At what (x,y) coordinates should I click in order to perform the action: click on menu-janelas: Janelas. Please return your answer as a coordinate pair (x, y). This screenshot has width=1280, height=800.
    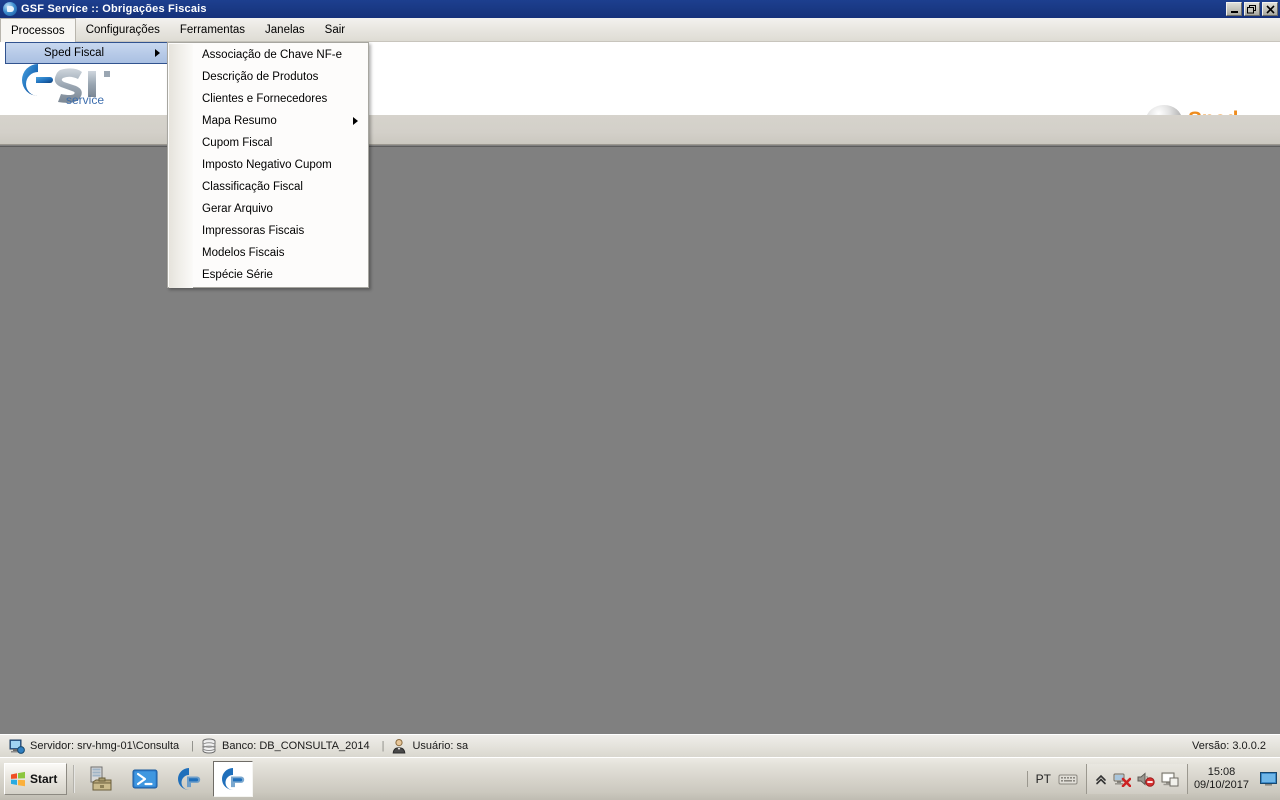
    Looking at the image, I should click on (285, 29).